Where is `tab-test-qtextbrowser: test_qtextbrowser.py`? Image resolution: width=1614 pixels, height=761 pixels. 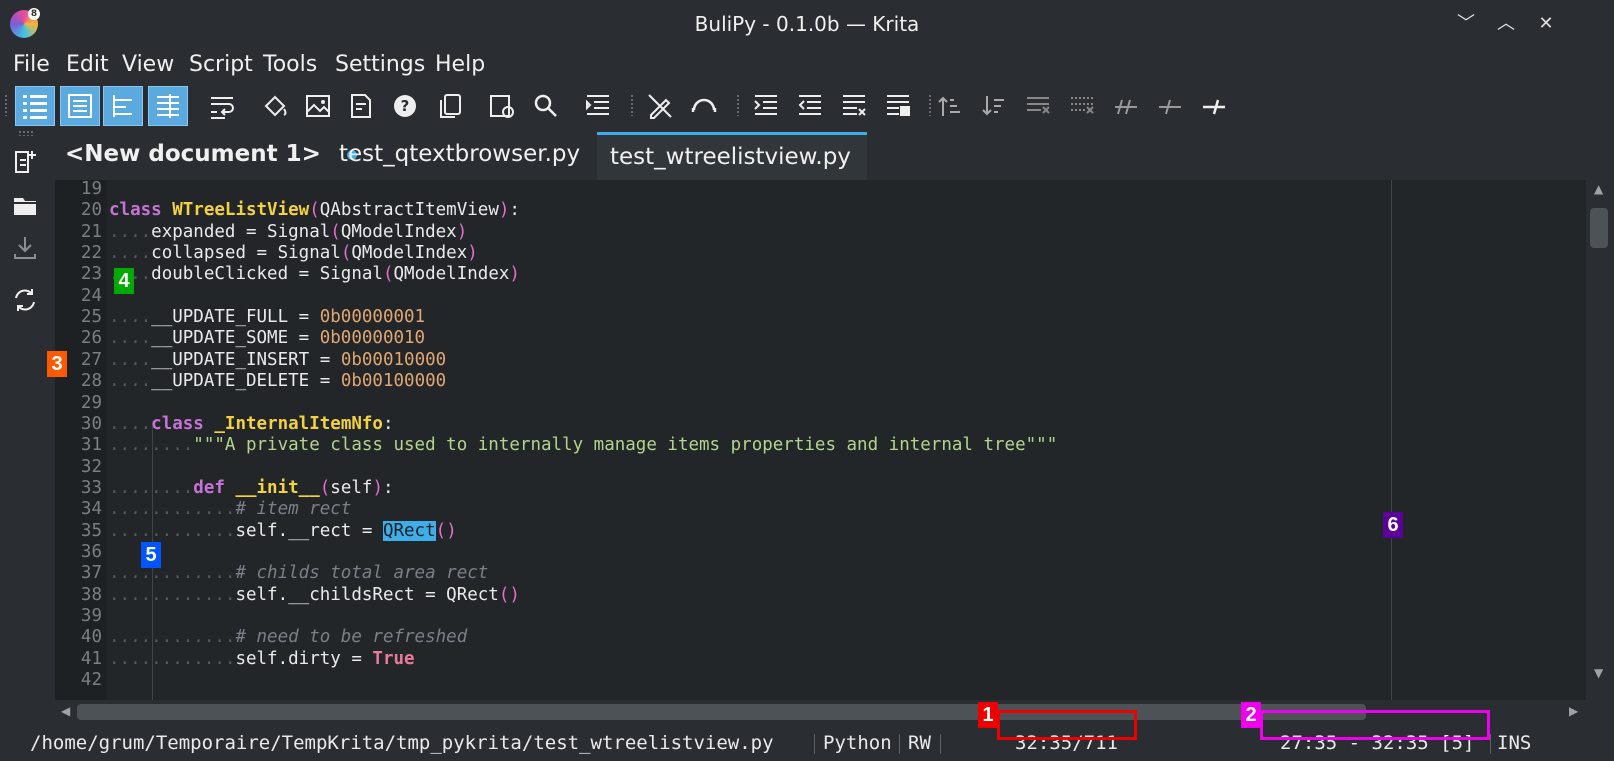 tab-test-qtextbrowser: test_qtextbrowser.py is located at coordinates (459, 156).